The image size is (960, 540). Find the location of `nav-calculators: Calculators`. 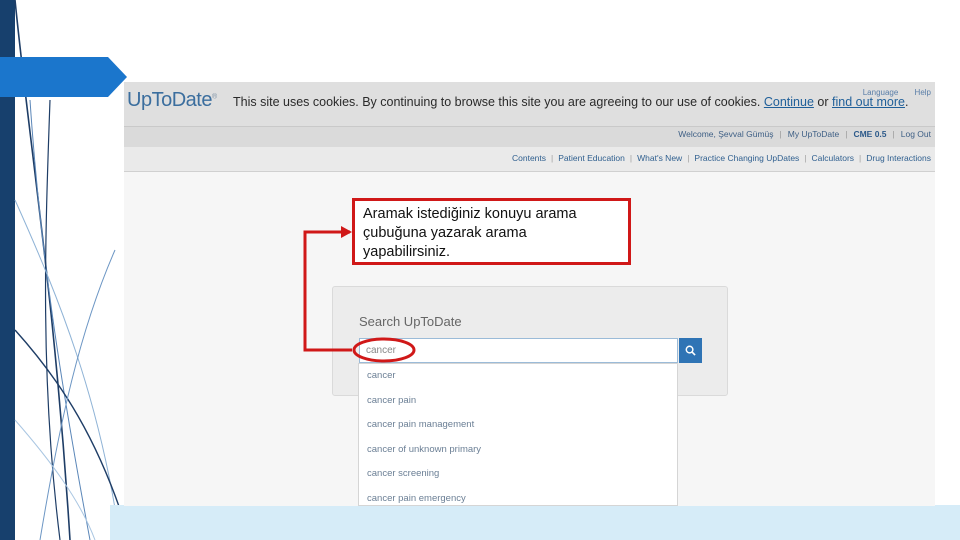

nav-calculators: Calculators is located at coordinates (833, 158).